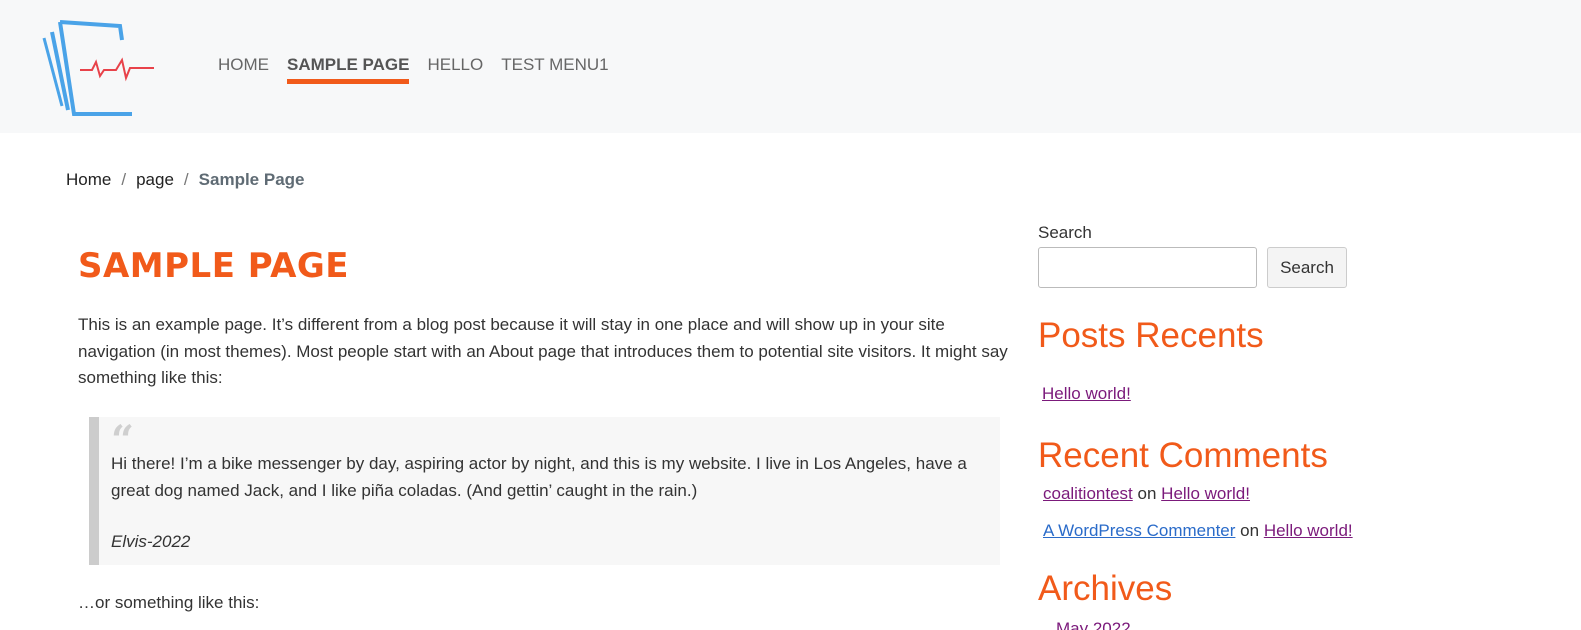 The image size is (1581, 630). What do you see at coordinates (1183, 455) in the screenshot?
I see `recent-comments-title: Recent Comments` at bounding box center [1183, 455].